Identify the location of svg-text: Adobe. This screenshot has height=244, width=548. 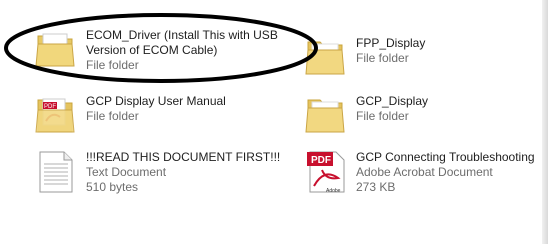
(333, 191).